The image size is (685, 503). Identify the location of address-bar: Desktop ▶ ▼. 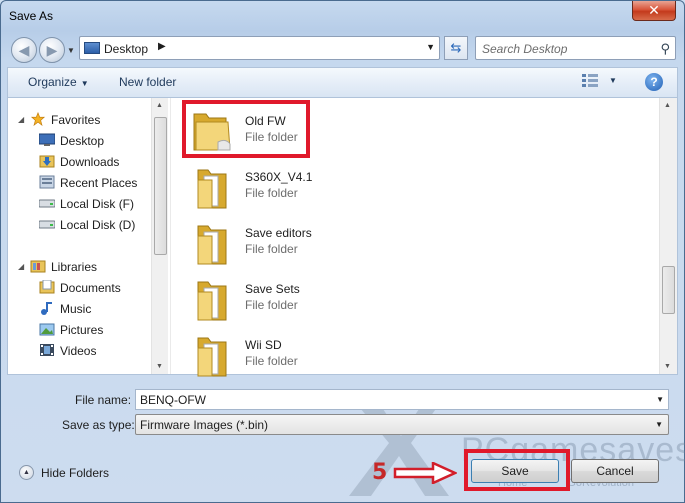
(259, 48).